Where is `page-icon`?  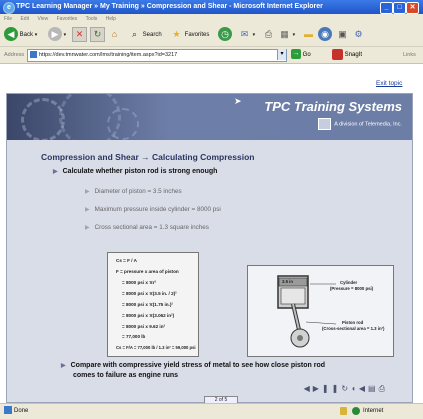 page-icon is located at coordinates (33, 55).